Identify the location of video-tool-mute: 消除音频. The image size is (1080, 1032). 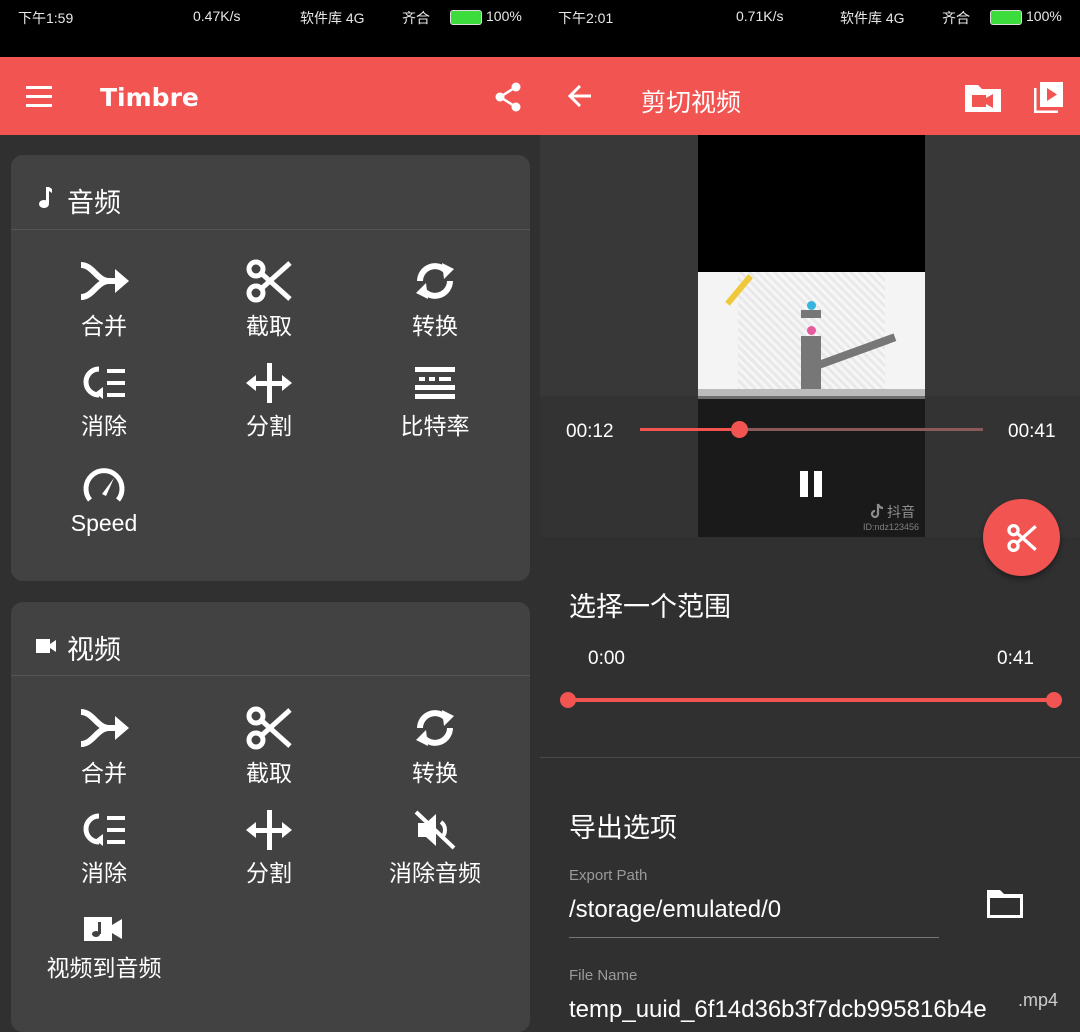
(435, 849).